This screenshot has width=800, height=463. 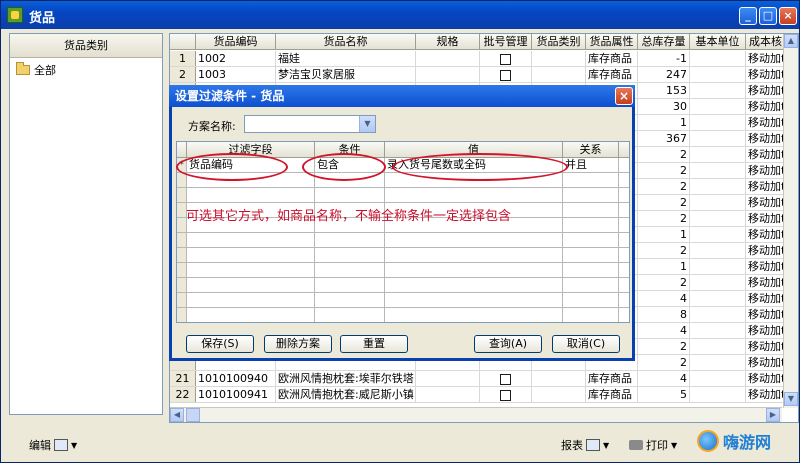 I want to click on dialog-title-bar: 设置过滤条件 - 货品 ×, so click(x=402, y=96).